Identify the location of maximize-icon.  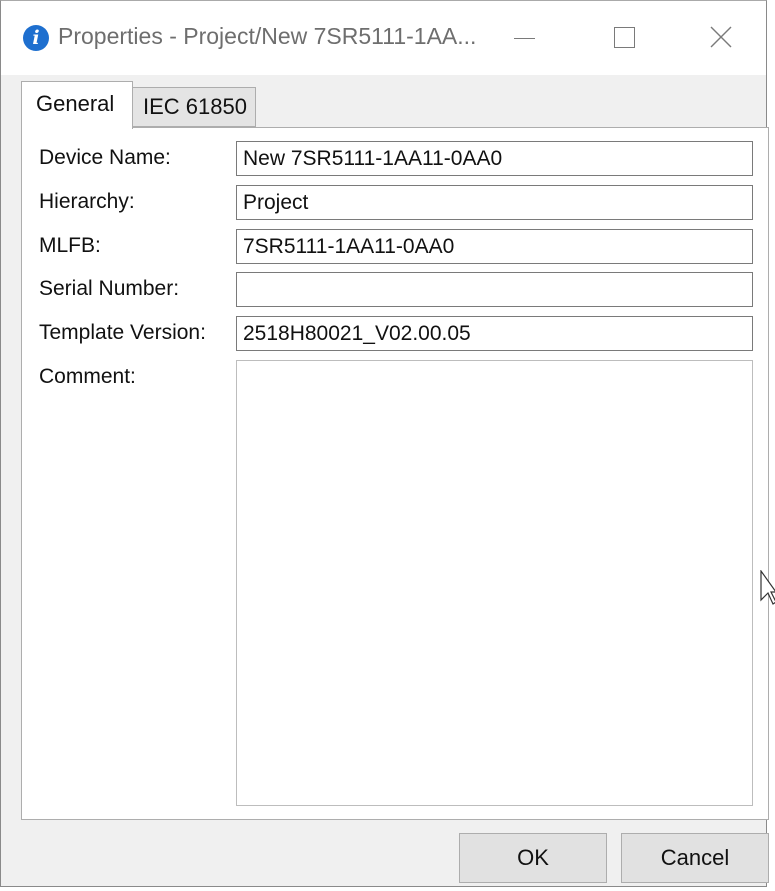
(624, 37).